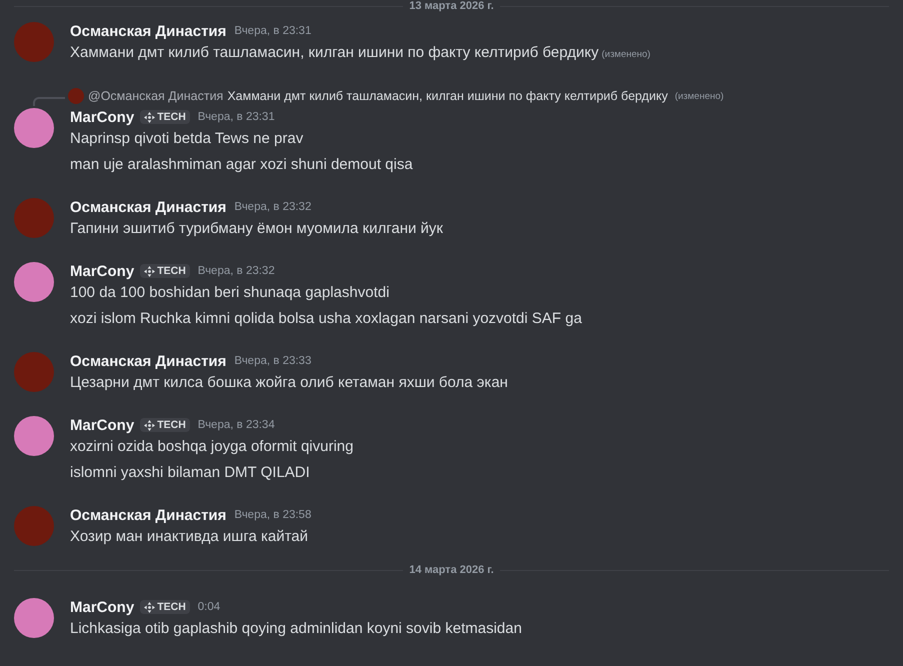  I want to click on timestamp: Вчера, в 23:58, so click(273, 515).